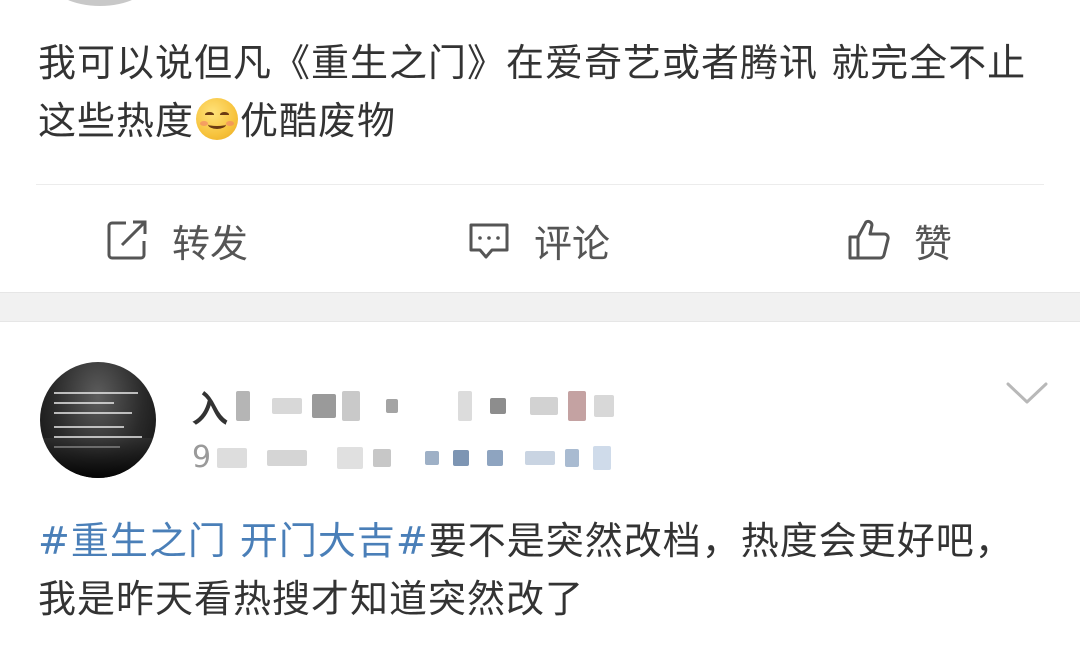  Describe the element at coordinates (540, 307) in the screenshot. I see `post-separator` at that location.